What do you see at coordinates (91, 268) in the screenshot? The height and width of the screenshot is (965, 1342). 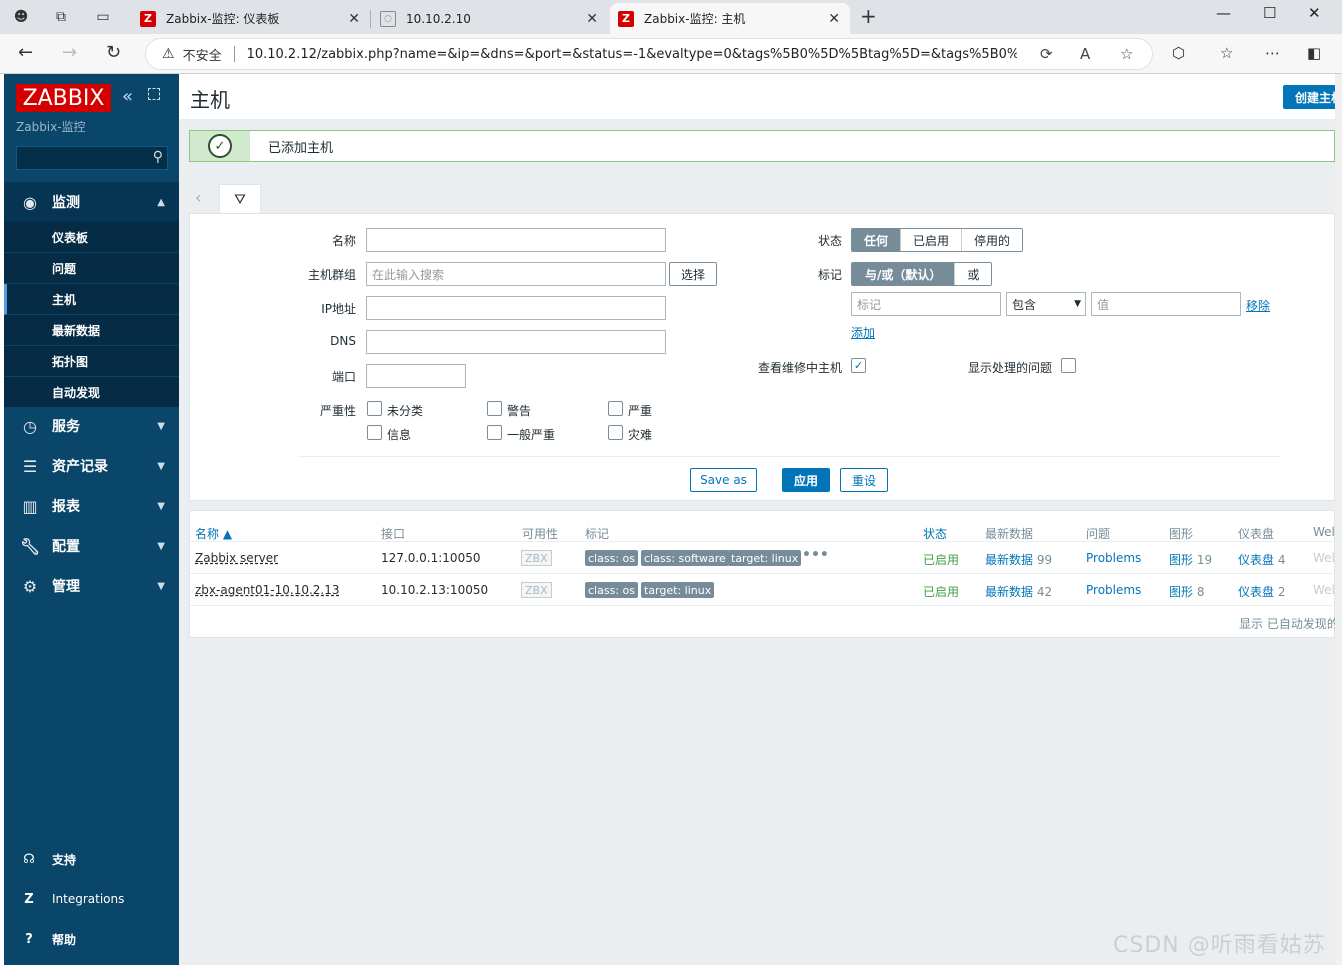 I see `submenu-problems: 问题` at bounding box center [91, 268].